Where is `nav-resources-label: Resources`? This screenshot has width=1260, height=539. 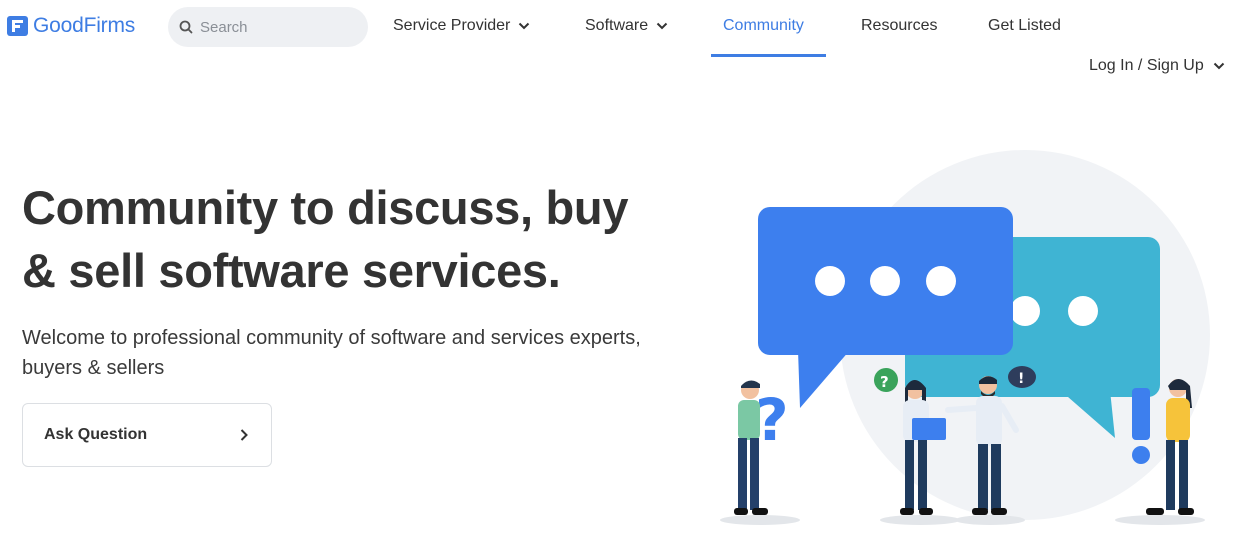
nav-resources-label: Resources is located at coordinates (899, 25).